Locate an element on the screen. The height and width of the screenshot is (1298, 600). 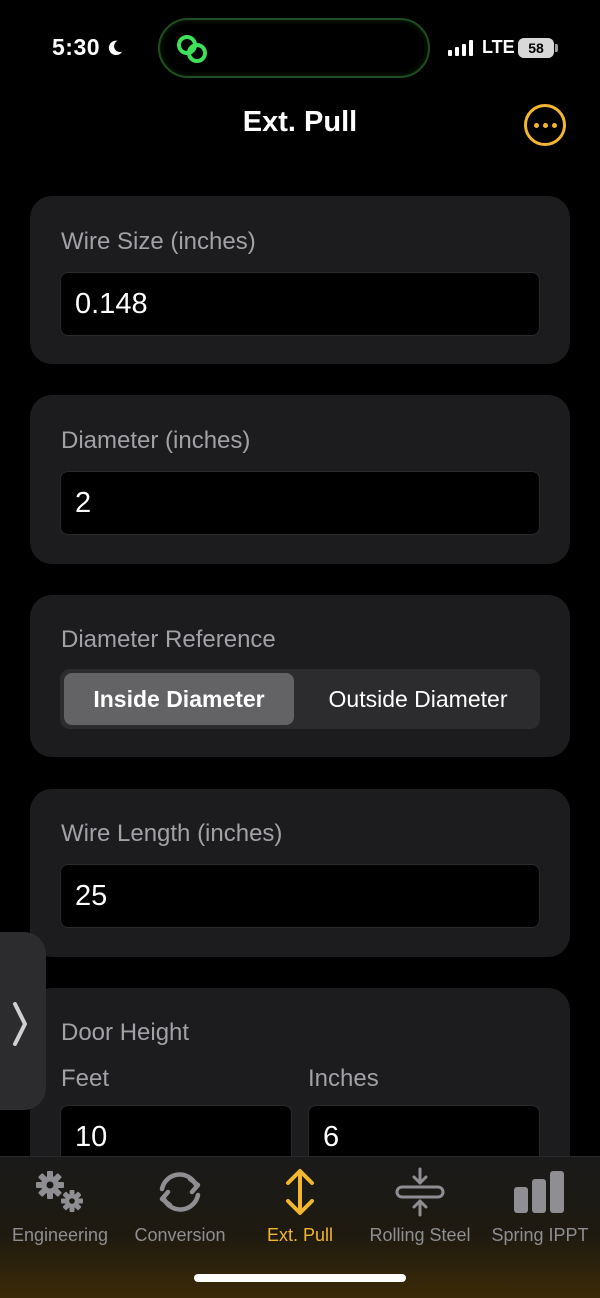
status-time: 5:30 is located at coordinates (88, 47).